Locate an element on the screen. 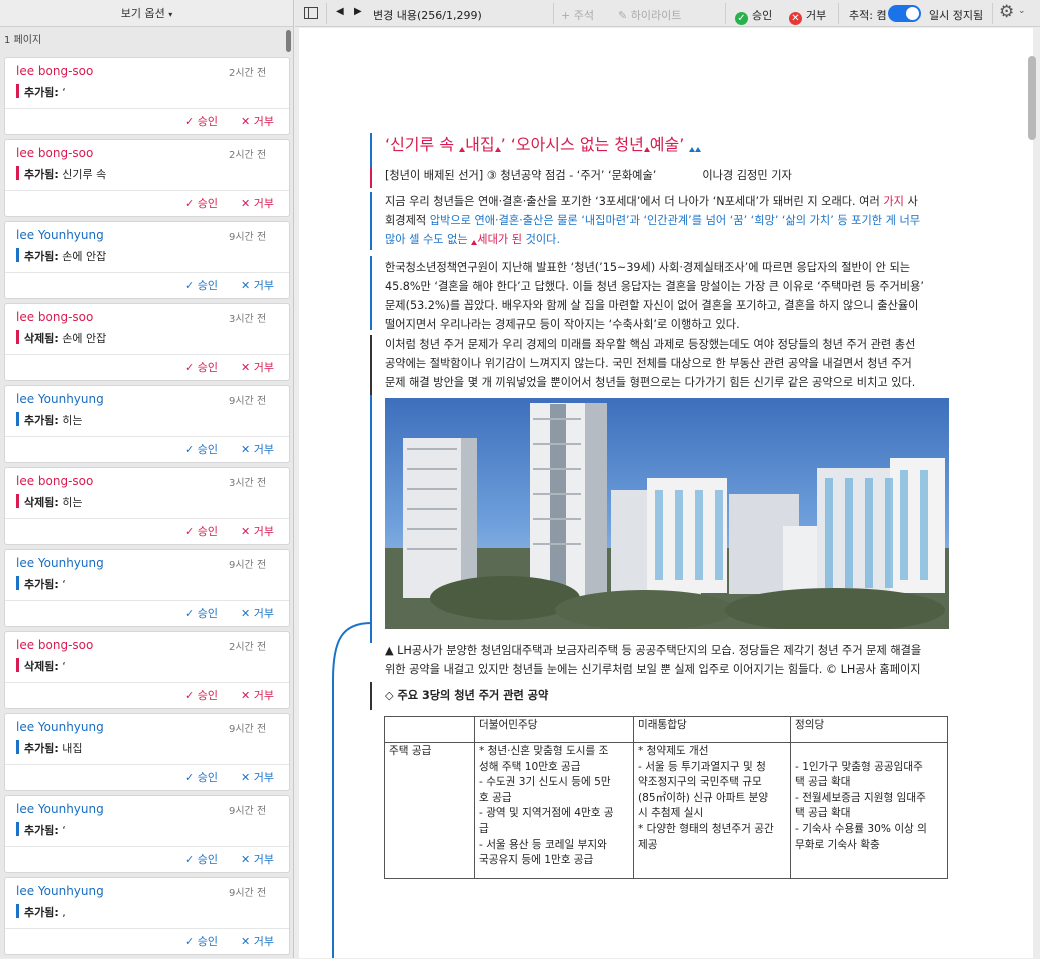 The width and height of the screenshot is (1040, 959). change-card: lee bong-soo 3시간 전 삭제됨: 히는 ✓ 승인 ✕ 거부 is located at coordinates (147, 506).